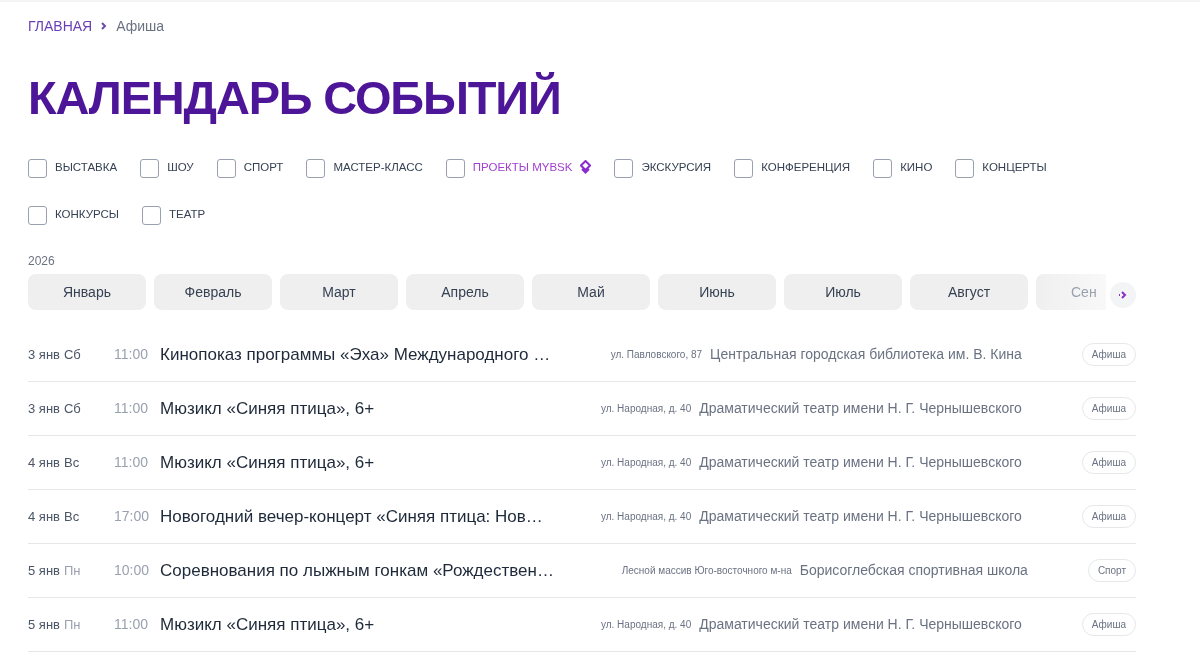  I want to click on chevron-icon, so click(104, 26).